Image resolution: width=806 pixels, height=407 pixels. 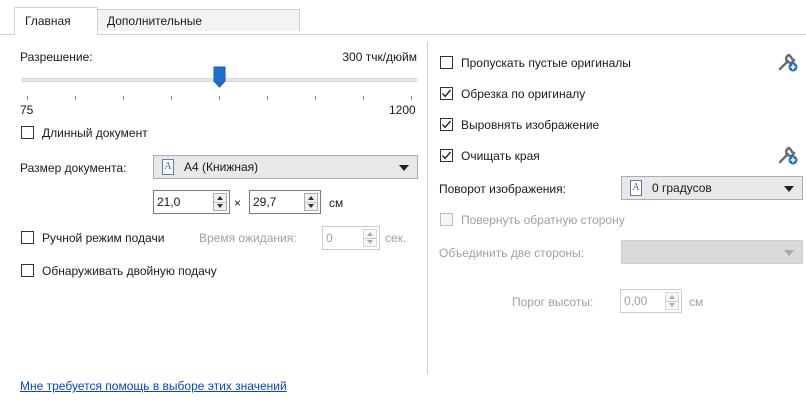 What do you see at coordinates (265, 202) in the screenshot?
I see `document-height-value: 29,7` at bounding box center [265, 202].